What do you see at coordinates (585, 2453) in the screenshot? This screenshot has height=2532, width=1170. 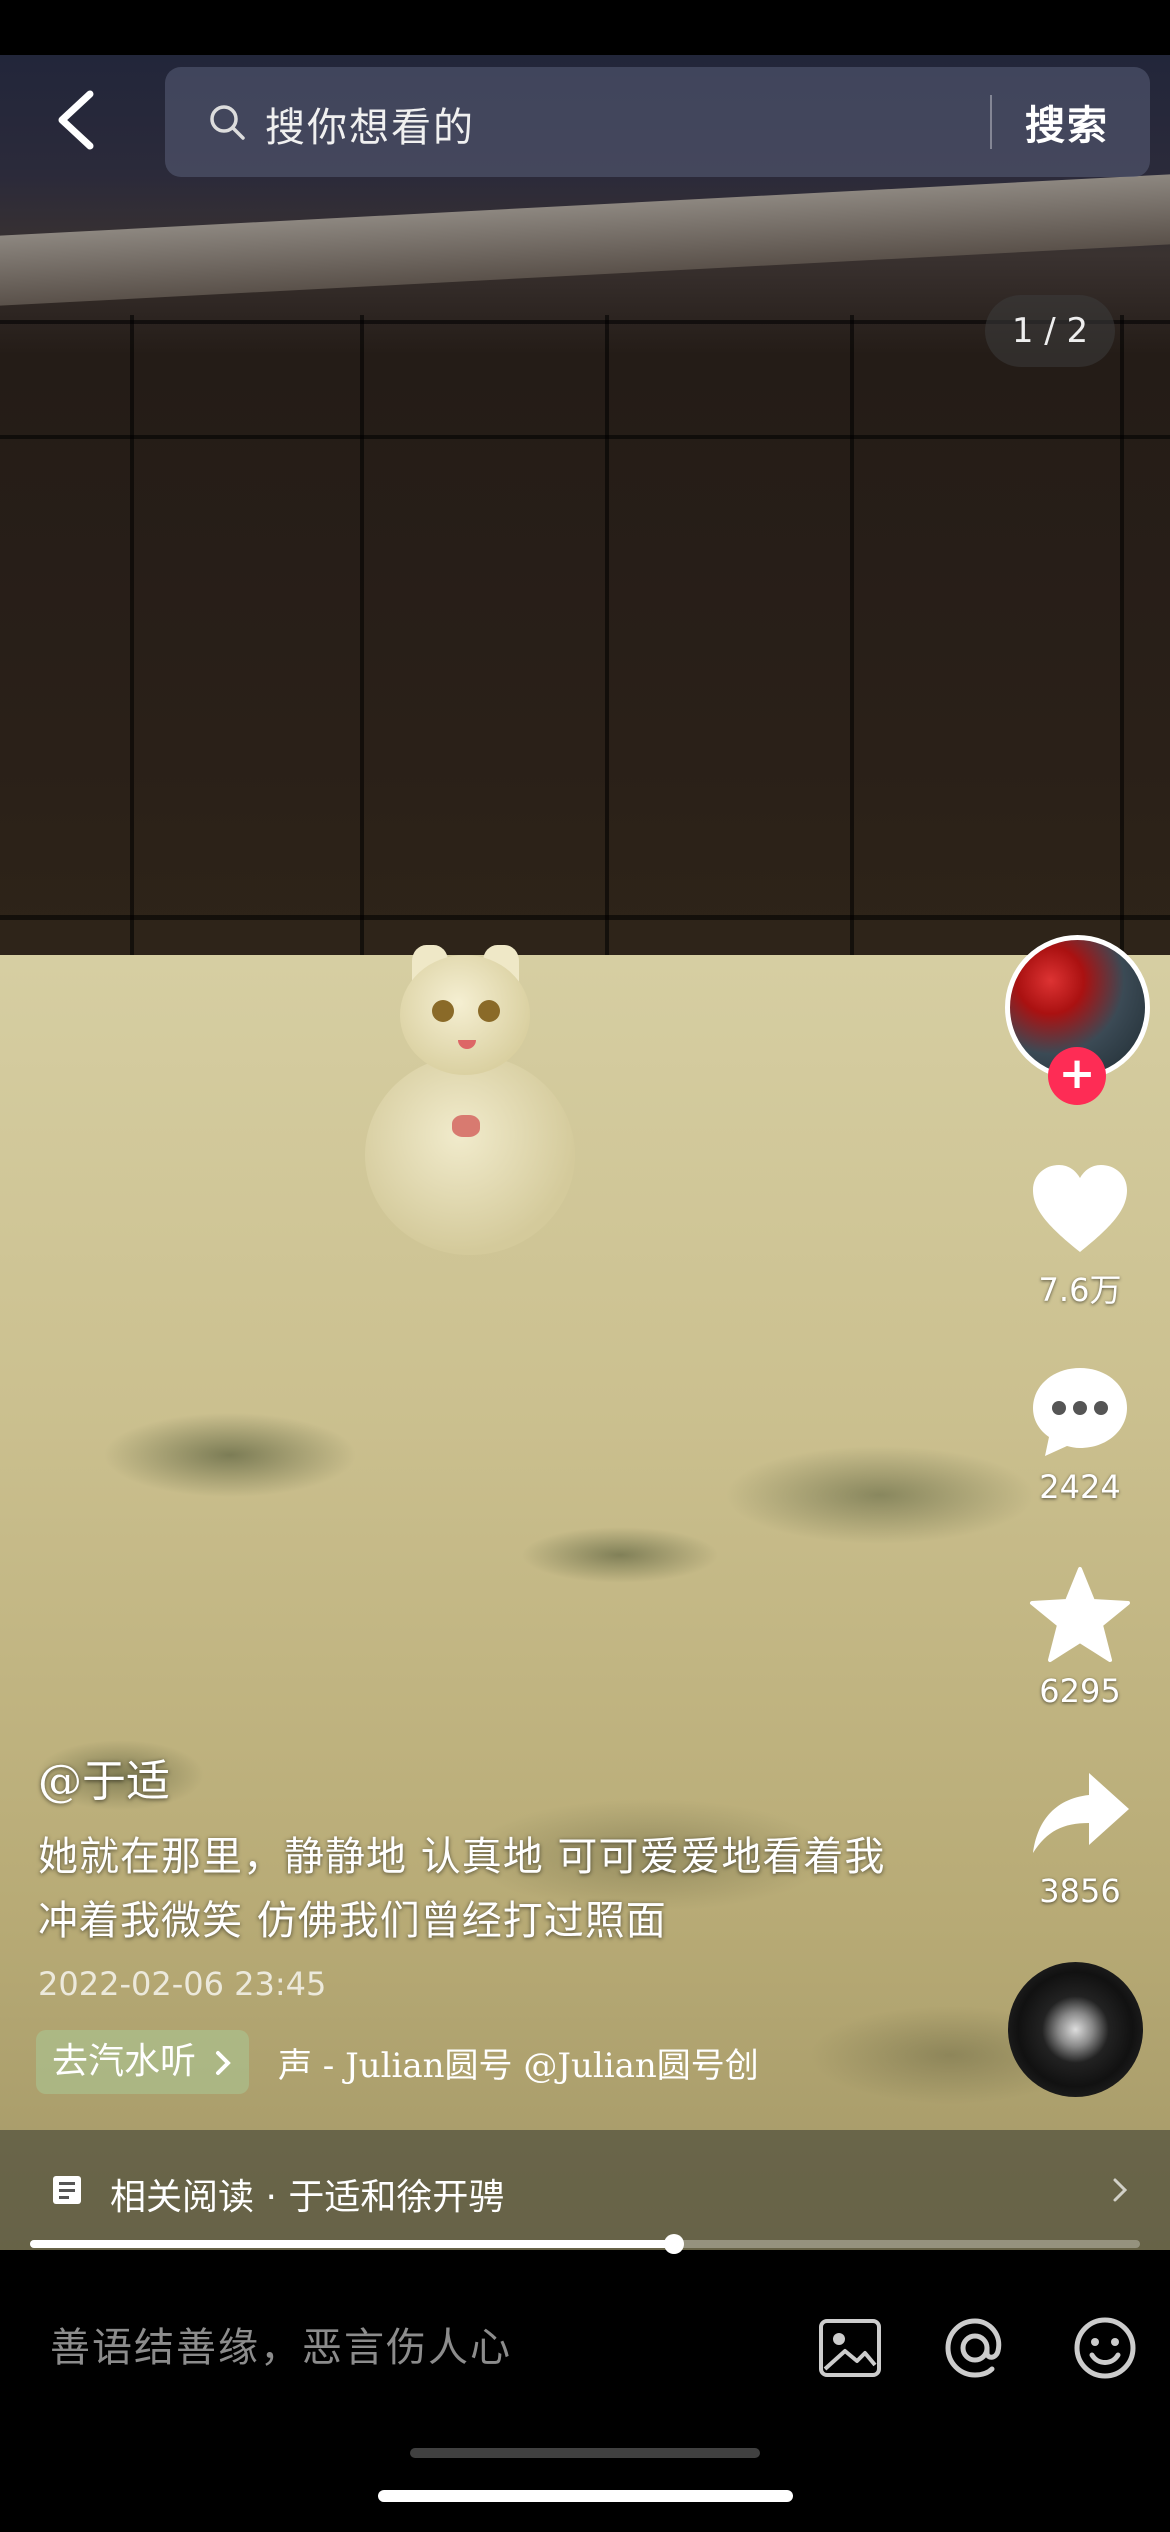 I see `home-indicator-shadow` at bounding box center [585, 2453].